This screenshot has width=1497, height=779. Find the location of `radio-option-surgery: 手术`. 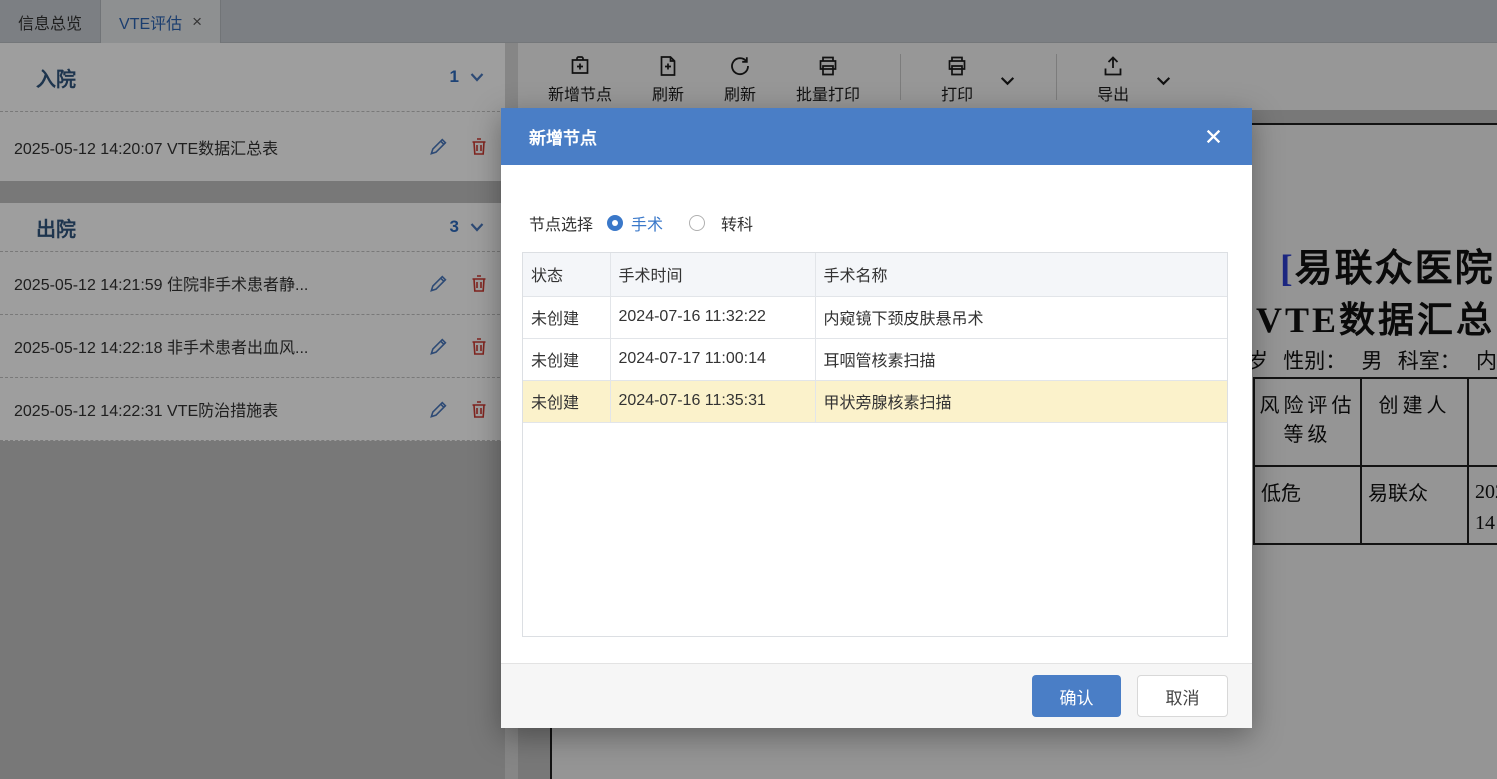

radio-option-surgery: 手术 is located at coordinates (628, 223).